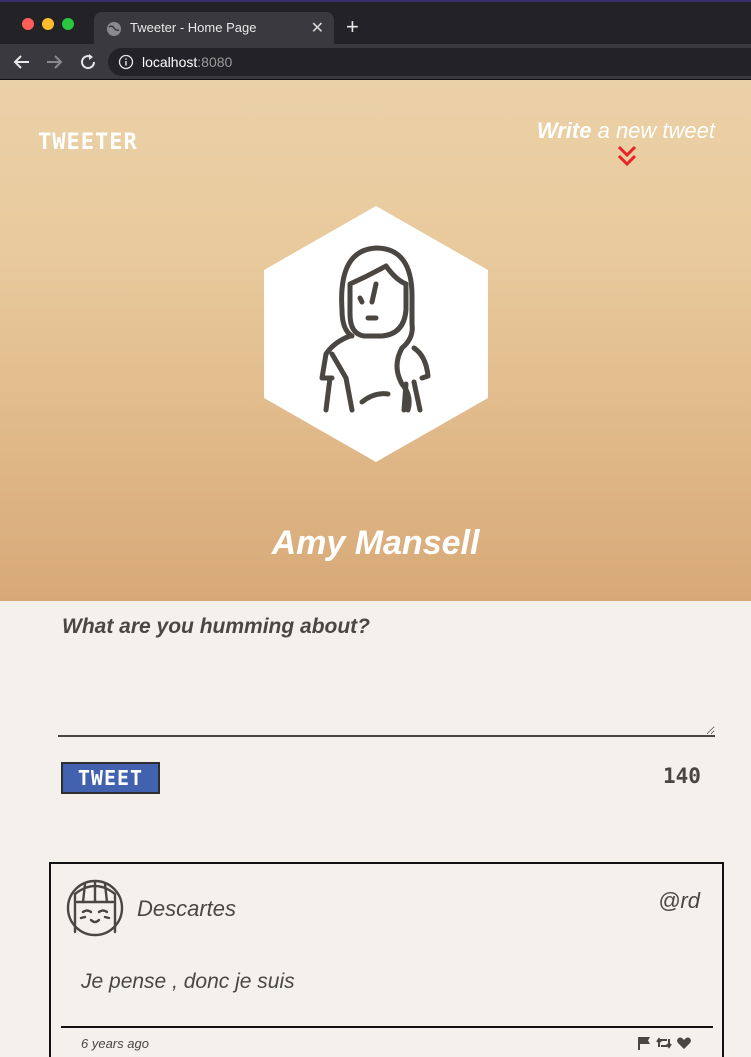 The width and height of the screenshot is (751, 1057). I want to click on write-label-bold: Write, so click(564, 130).